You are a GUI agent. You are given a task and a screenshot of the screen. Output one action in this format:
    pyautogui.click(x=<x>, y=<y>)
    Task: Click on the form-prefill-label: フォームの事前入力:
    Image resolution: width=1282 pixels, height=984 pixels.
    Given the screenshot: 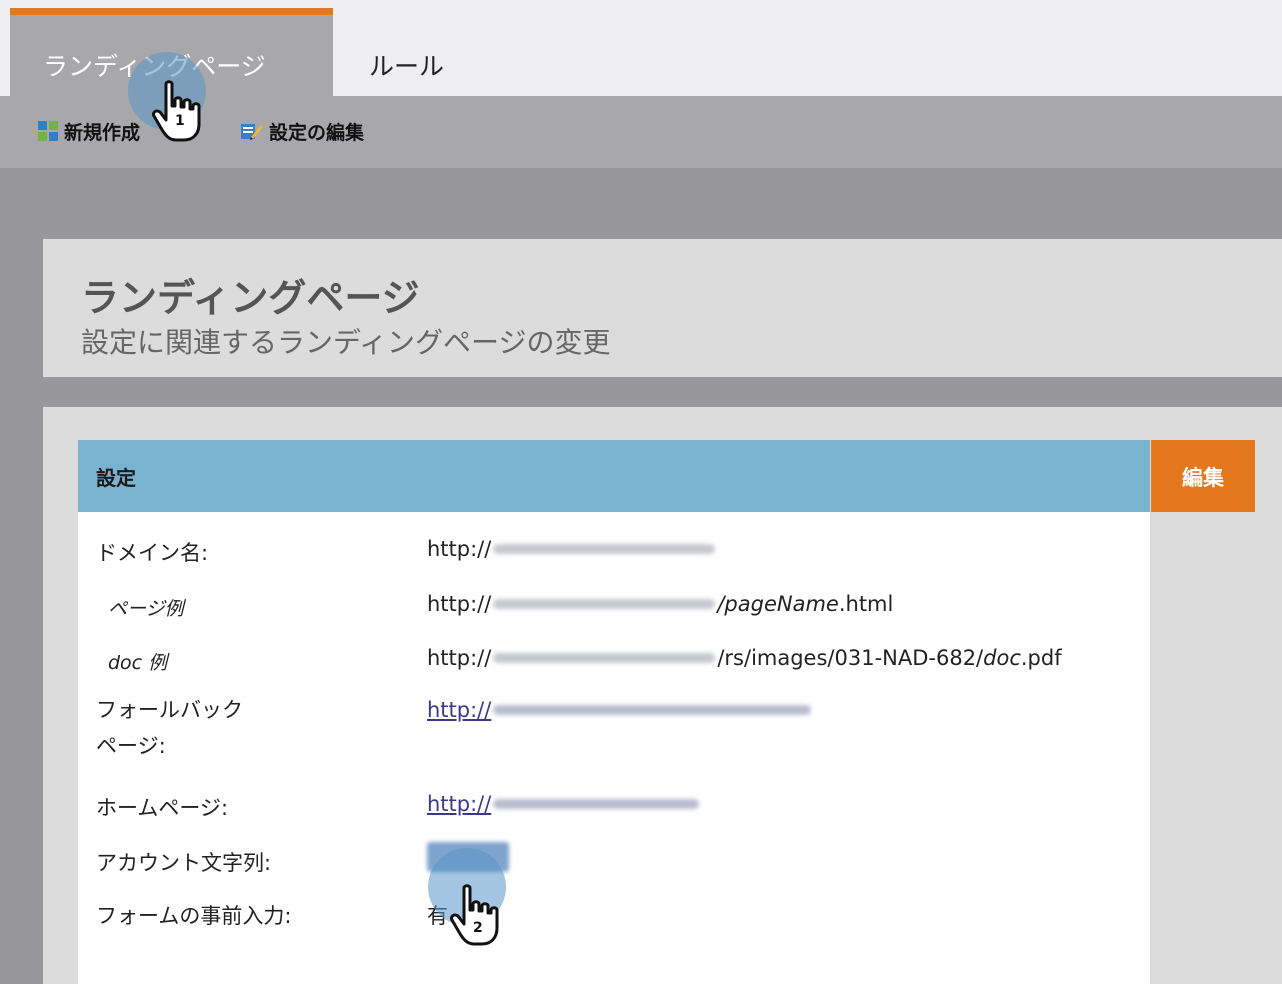 What is the action you would take?
    pyautogui.click(x=194, y=916)
    